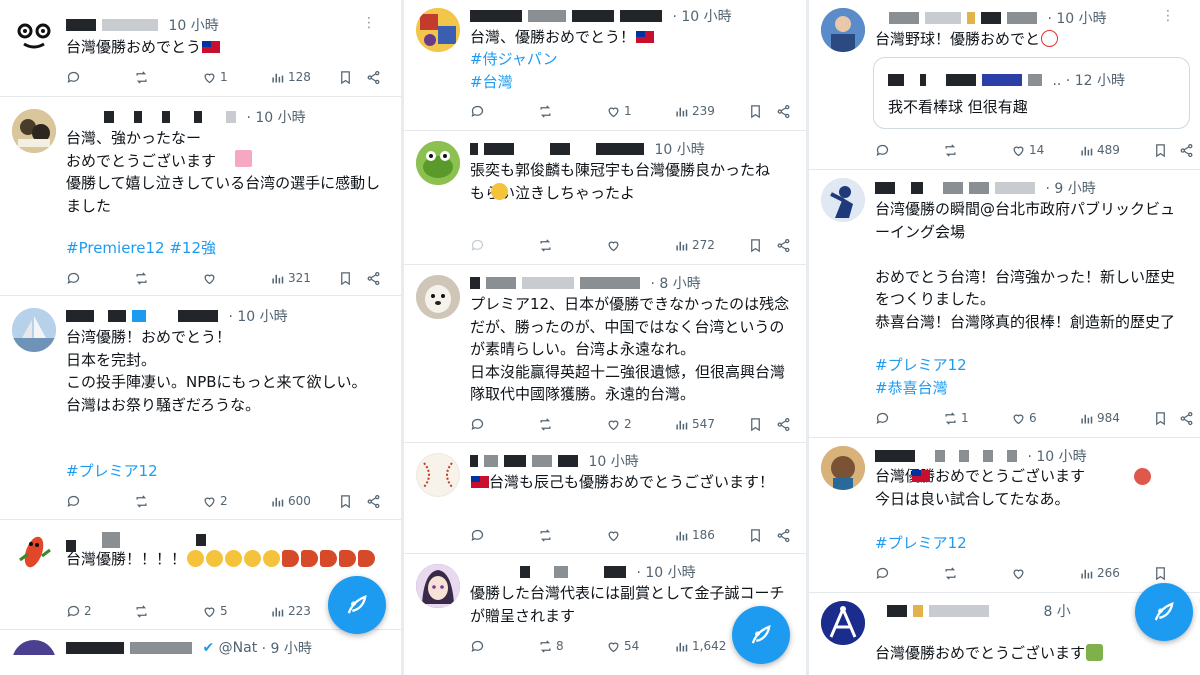 This screenshot has height=675, width=1200. Describe the element at coordinates (1024, 418) in the screenshot. I see `like-button: 6` at that location.